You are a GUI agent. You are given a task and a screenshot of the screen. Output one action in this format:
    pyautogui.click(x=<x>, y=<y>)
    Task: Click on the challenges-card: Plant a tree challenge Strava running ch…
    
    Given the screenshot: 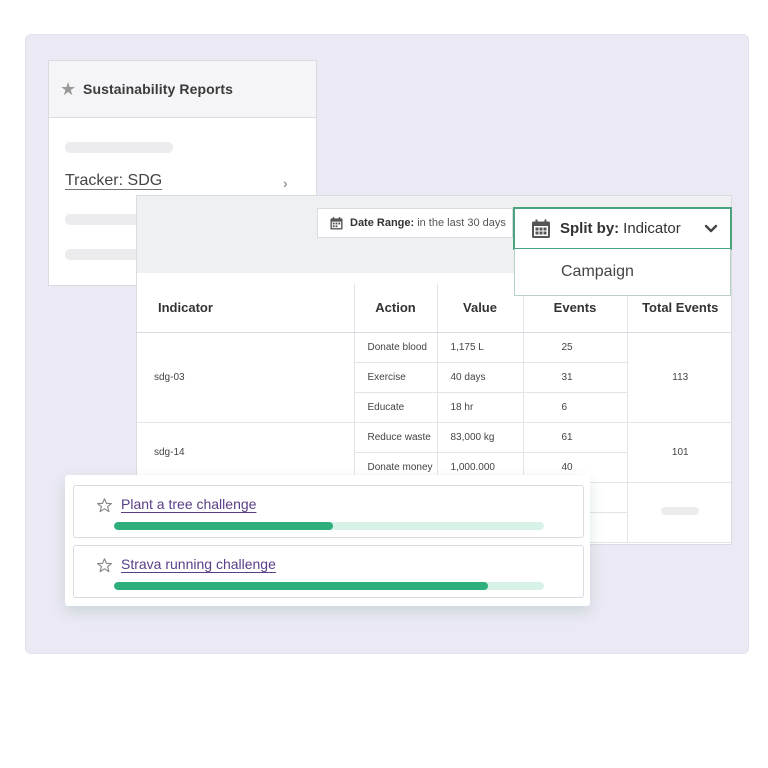 What is the action you would take?
    pyautogui.click(x=327, y=540)
    